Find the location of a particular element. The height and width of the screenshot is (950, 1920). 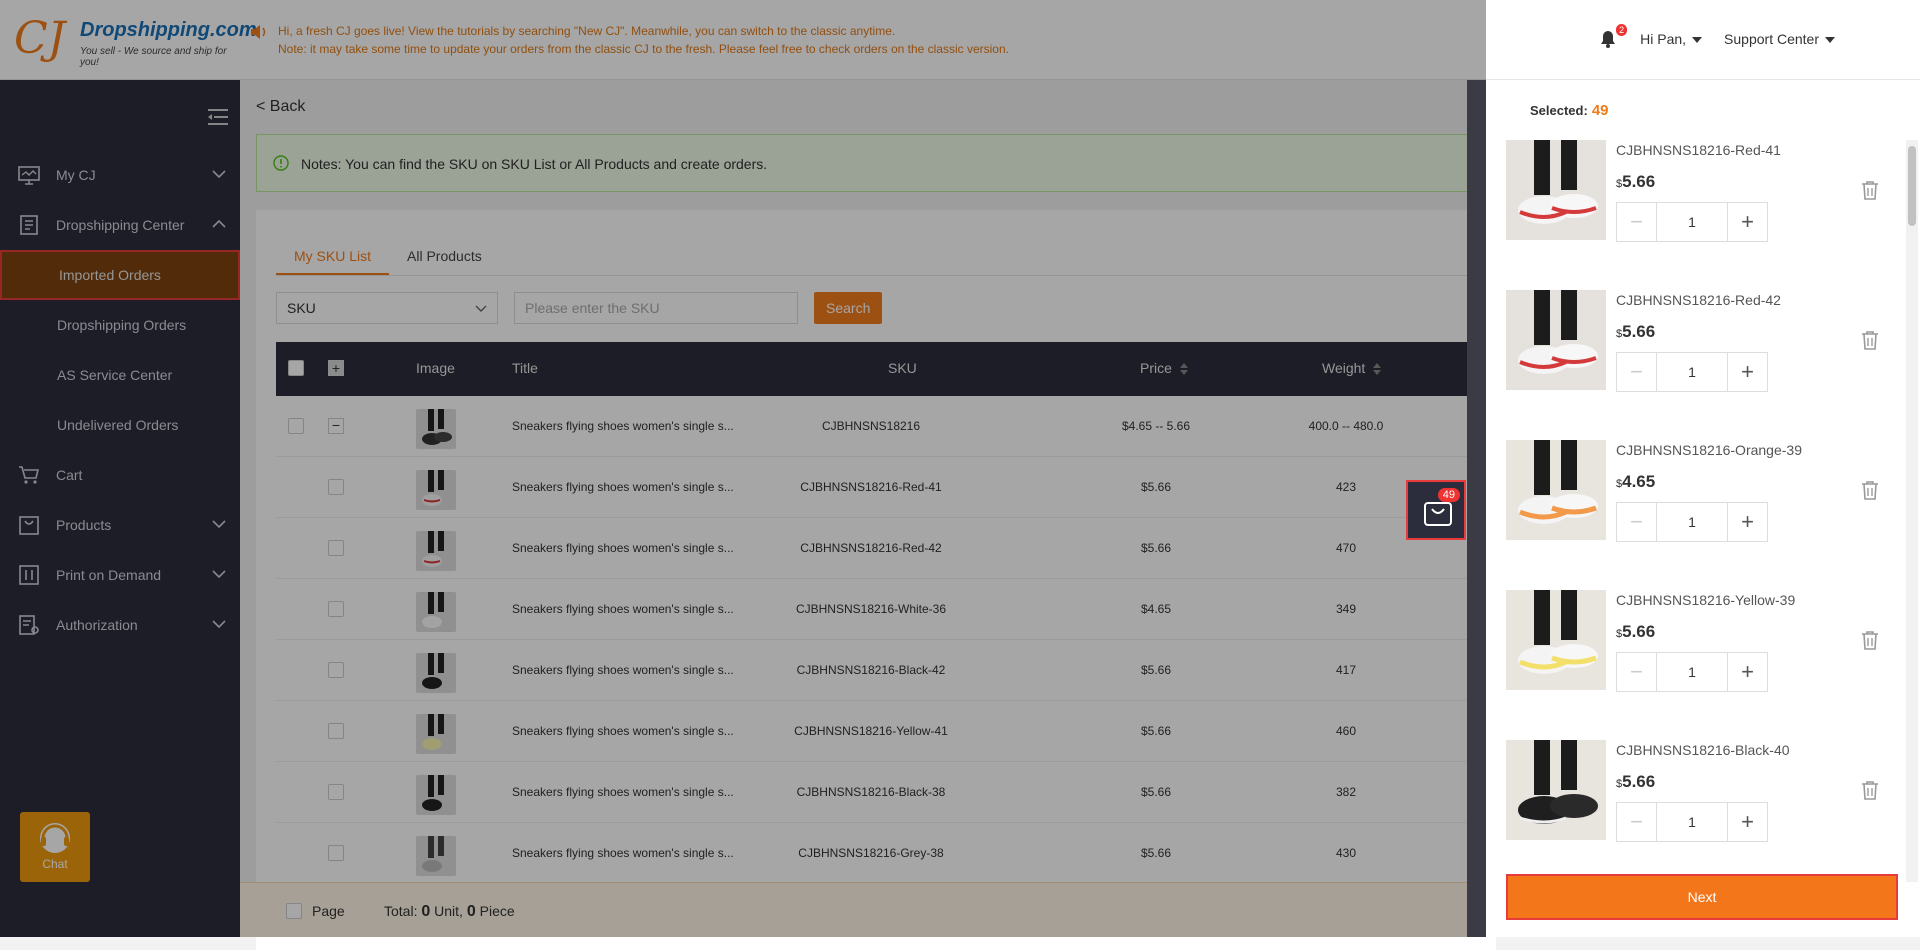

item-price-value: 4.65 is located at coordinates (1639, 481).